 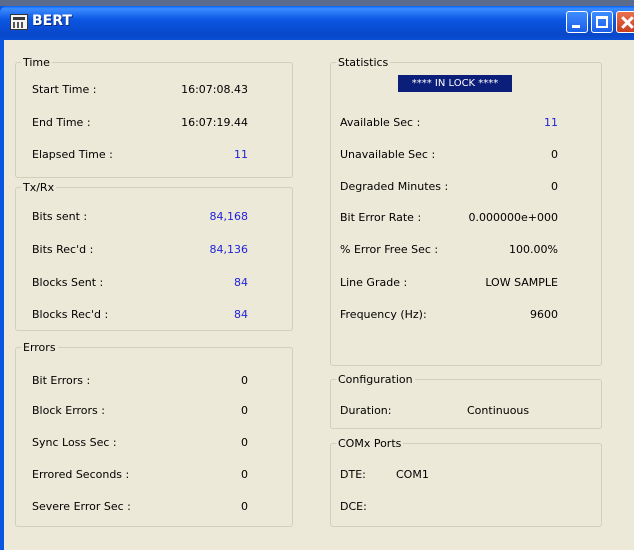 What do you see at coordinates (381, 217) in the screenshot?
I see `bit-error-rate-label: Bit Error Rate :` at bounding box center [381, 217].